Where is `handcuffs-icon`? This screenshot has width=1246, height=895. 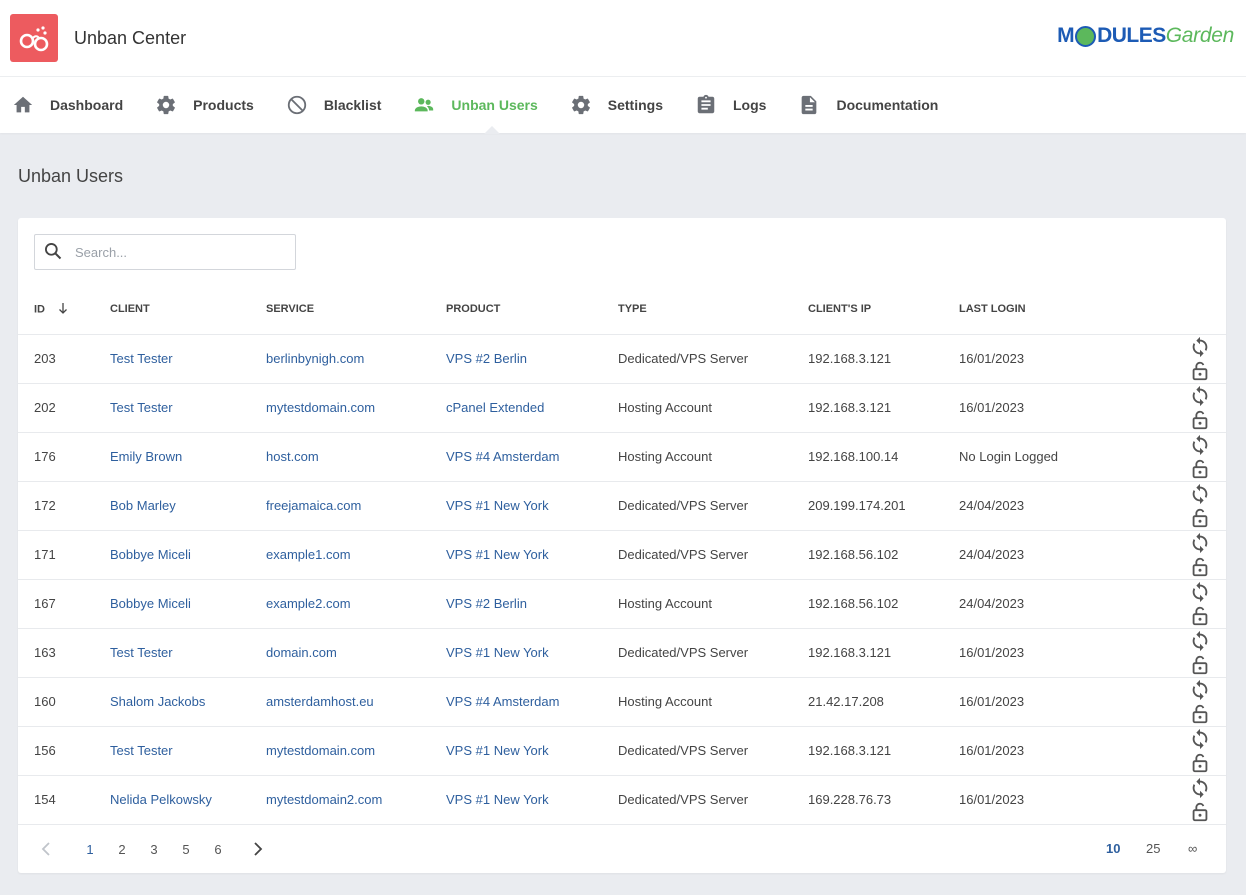
handcuffs-icon is located at coordinates (34, 38).